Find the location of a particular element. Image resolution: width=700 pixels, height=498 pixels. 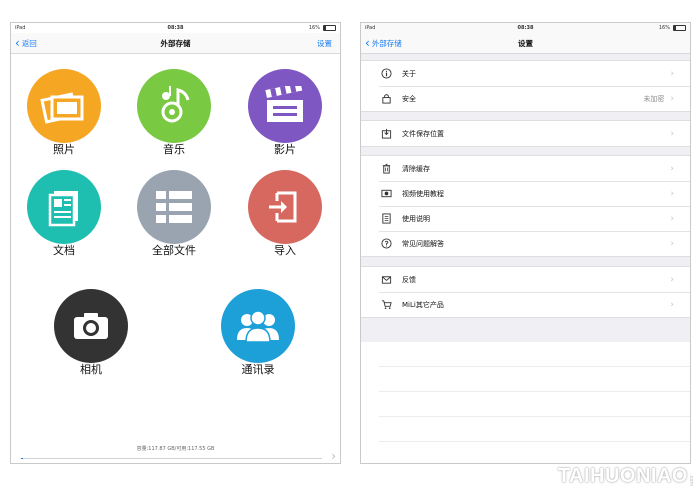

document-icon is located at coordinates (63, 209).